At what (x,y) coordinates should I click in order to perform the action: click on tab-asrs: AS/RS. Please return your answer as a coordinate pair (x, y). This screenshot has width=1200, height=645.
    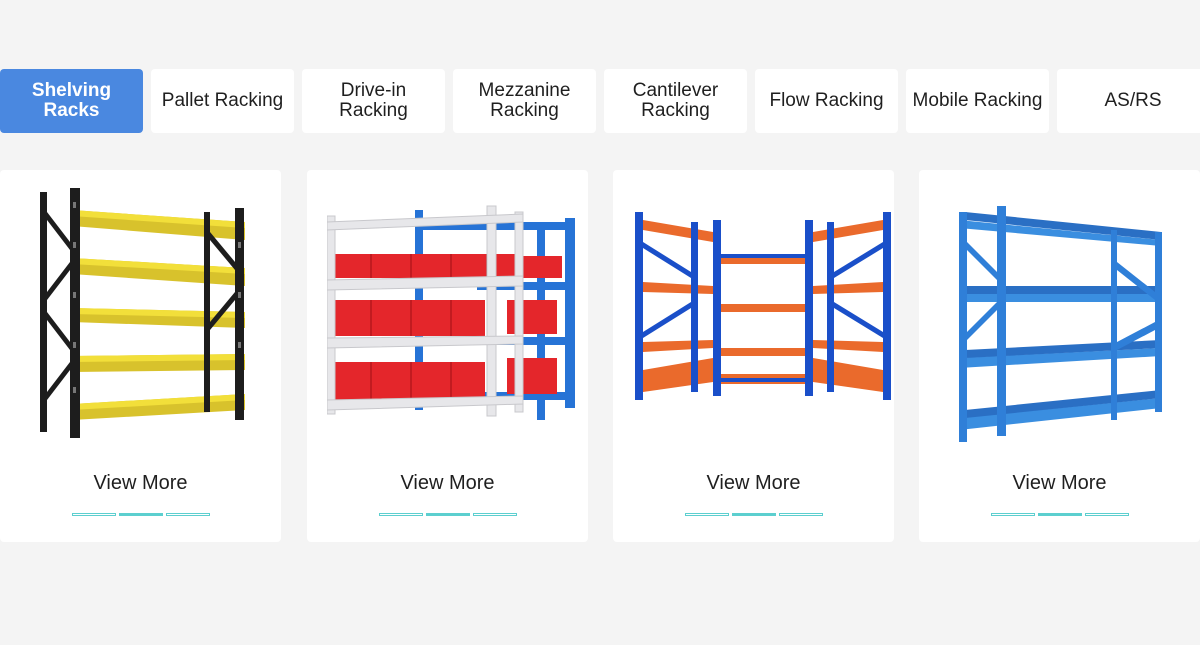
    Looking at the image, I should click on (1128, 101).